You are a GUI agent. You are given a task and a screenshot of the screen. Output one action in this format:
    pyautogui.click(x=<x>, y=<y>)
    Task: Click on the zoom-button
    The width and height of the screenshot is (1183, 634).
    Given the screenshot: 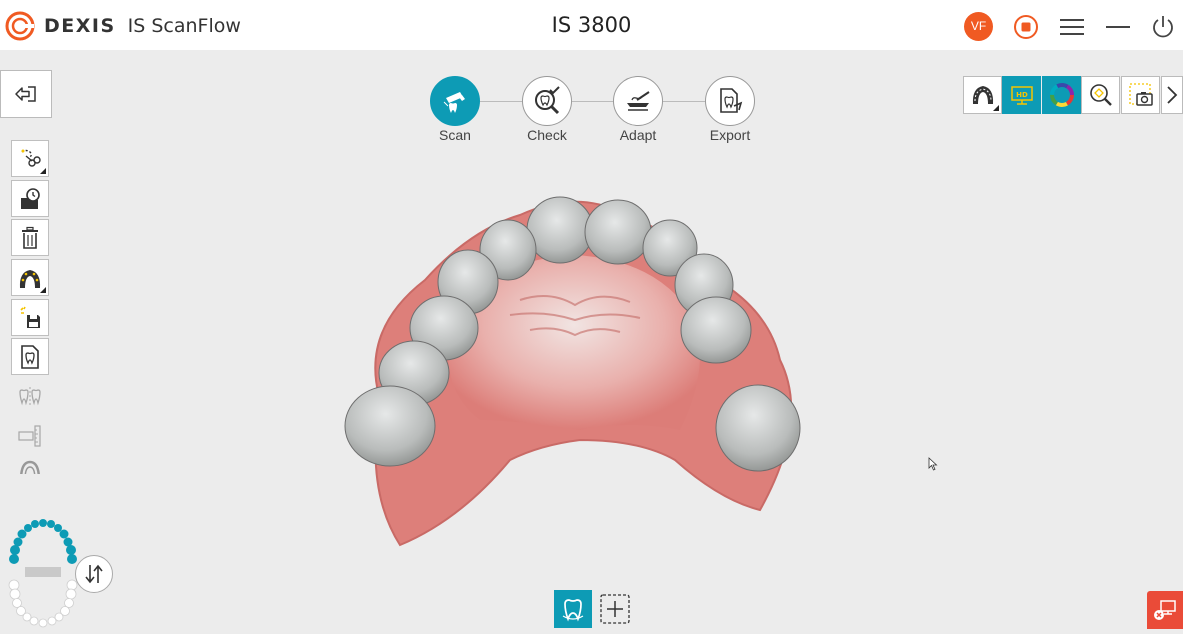 What is the action you would take?
    pyautogui.click(x=1100, y=95)
    